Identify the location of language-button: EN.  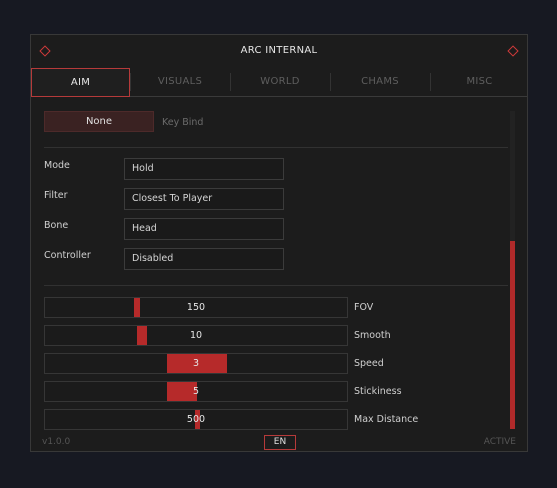
(280, 442).